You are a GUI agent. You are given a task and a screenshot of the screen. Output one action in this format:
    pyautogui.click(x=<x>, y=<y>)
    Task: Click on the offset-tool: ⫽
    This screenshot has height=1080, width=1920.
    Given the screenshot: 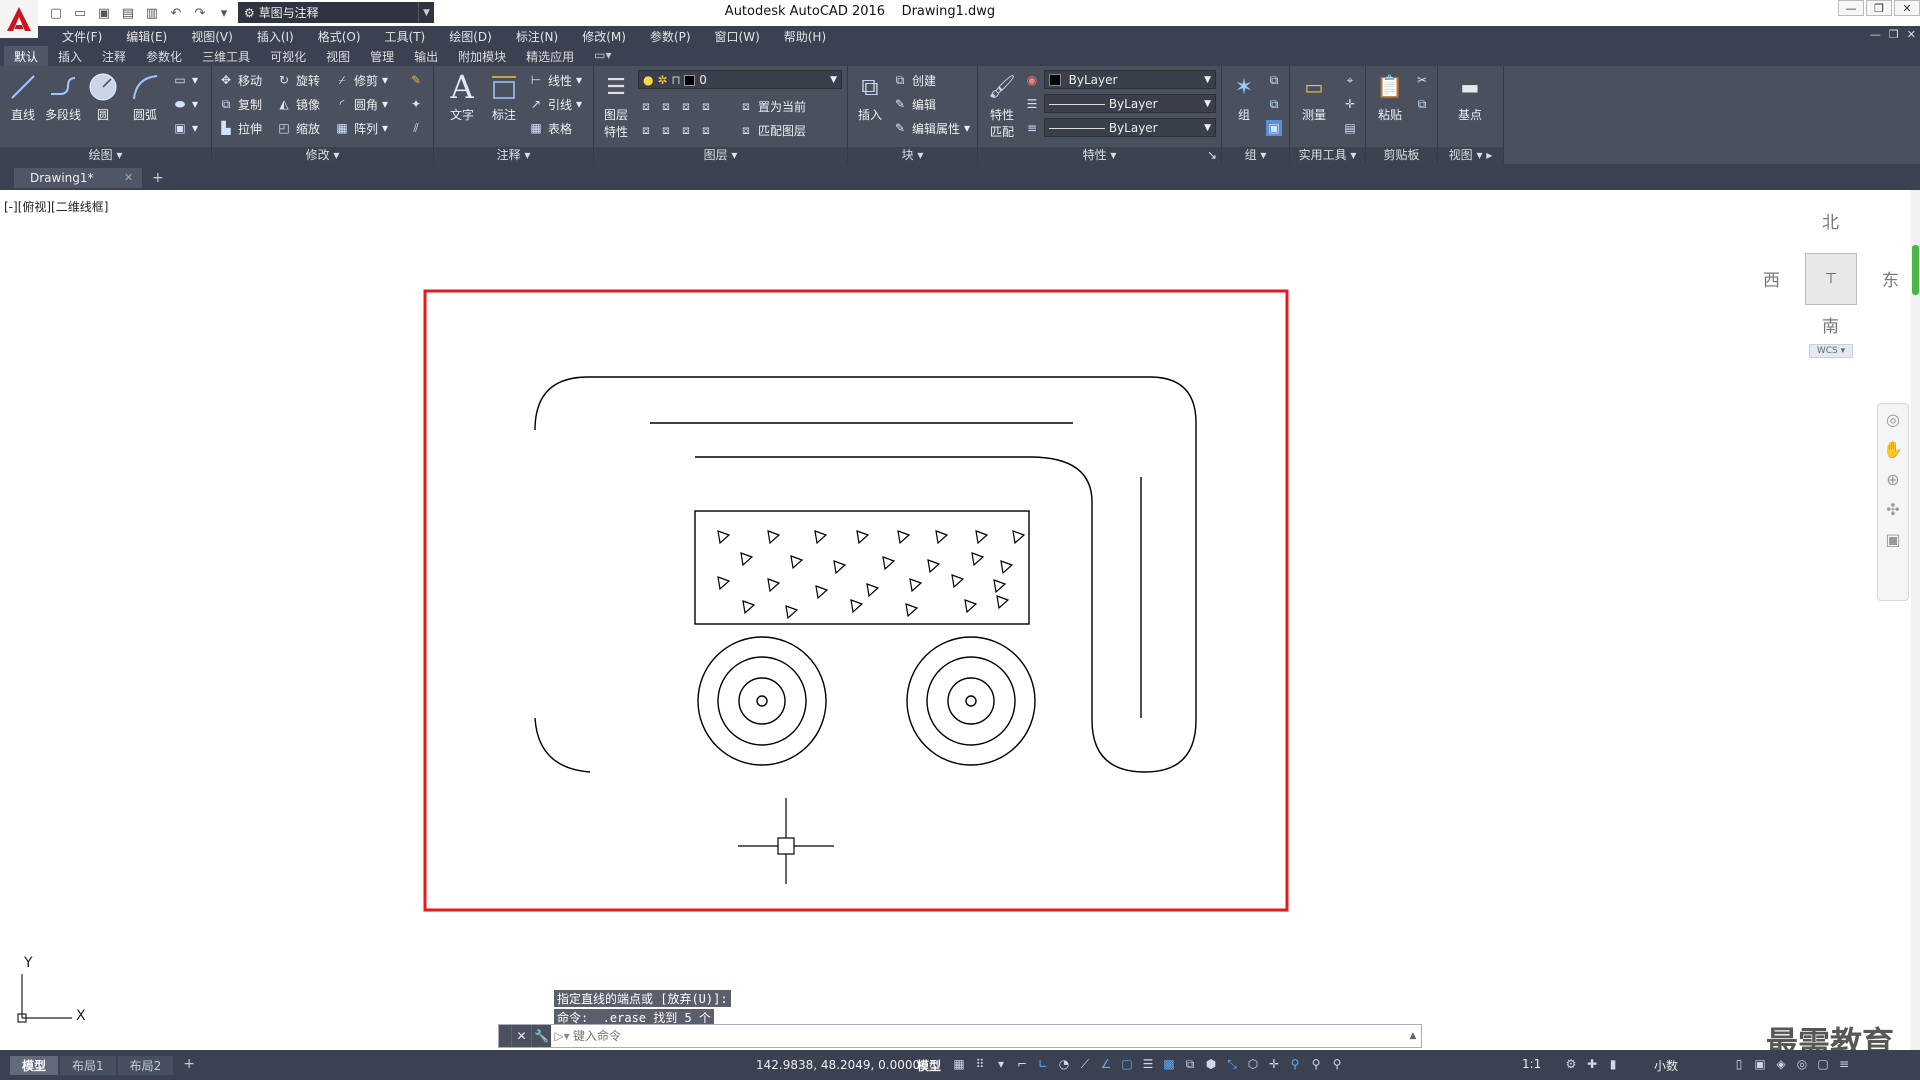 What is the action you would take?
    pyautogui.click(x=416, y=128)
    